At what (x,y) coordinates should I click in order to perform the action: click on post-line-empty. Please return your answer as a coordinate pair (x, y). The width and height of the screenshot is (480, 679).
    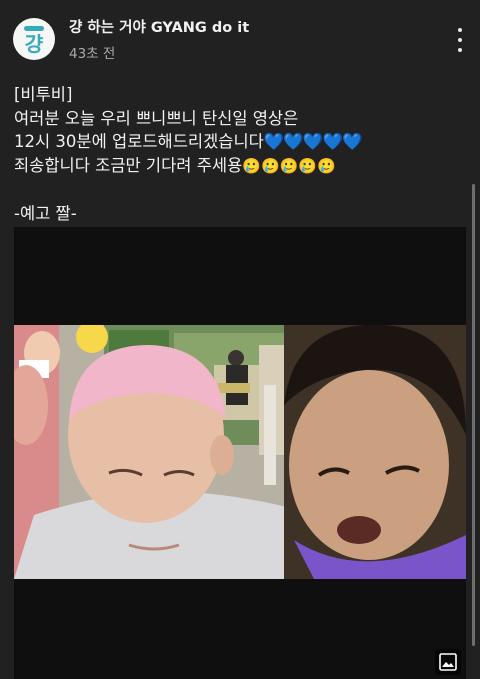
    Looking at the image, I should click on (234, 190).